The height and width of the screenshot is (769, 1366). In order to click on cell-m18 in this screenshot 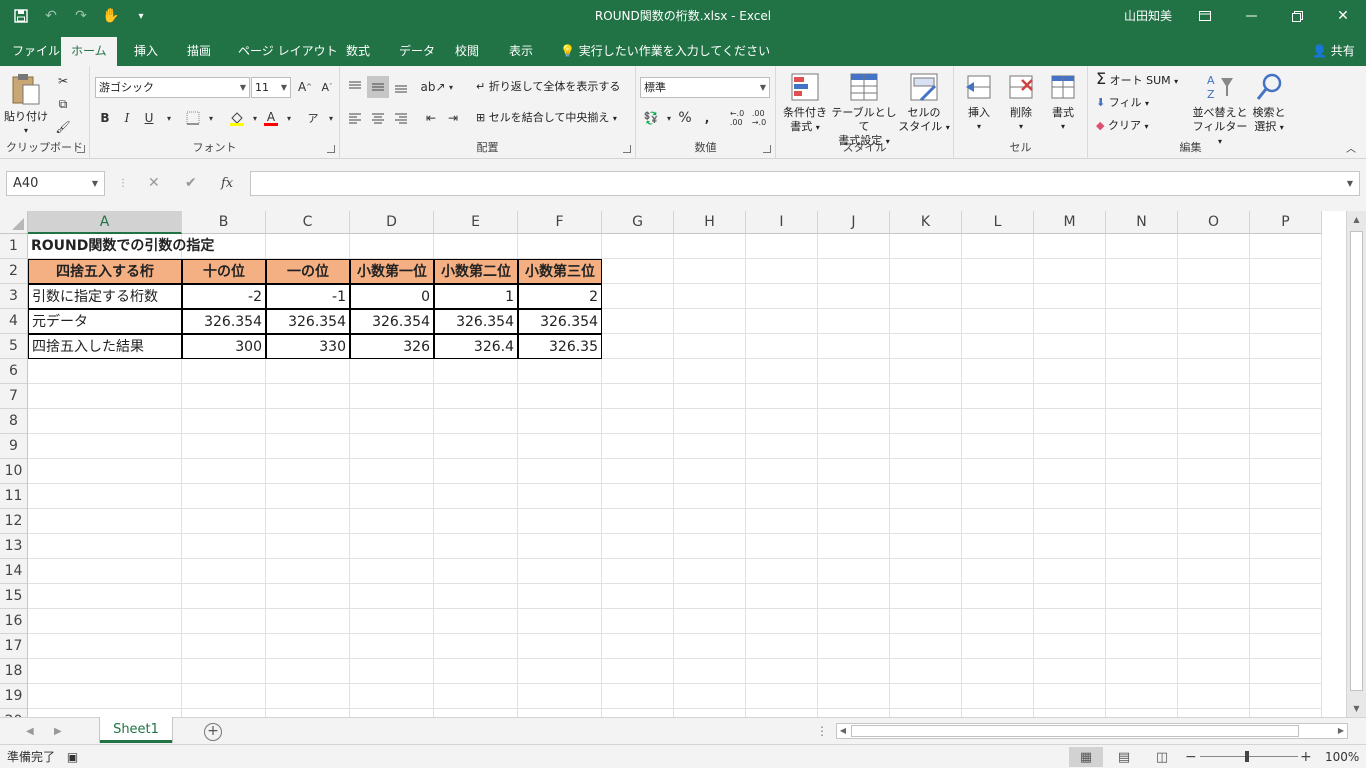, I will do `click(1070, 671)`.